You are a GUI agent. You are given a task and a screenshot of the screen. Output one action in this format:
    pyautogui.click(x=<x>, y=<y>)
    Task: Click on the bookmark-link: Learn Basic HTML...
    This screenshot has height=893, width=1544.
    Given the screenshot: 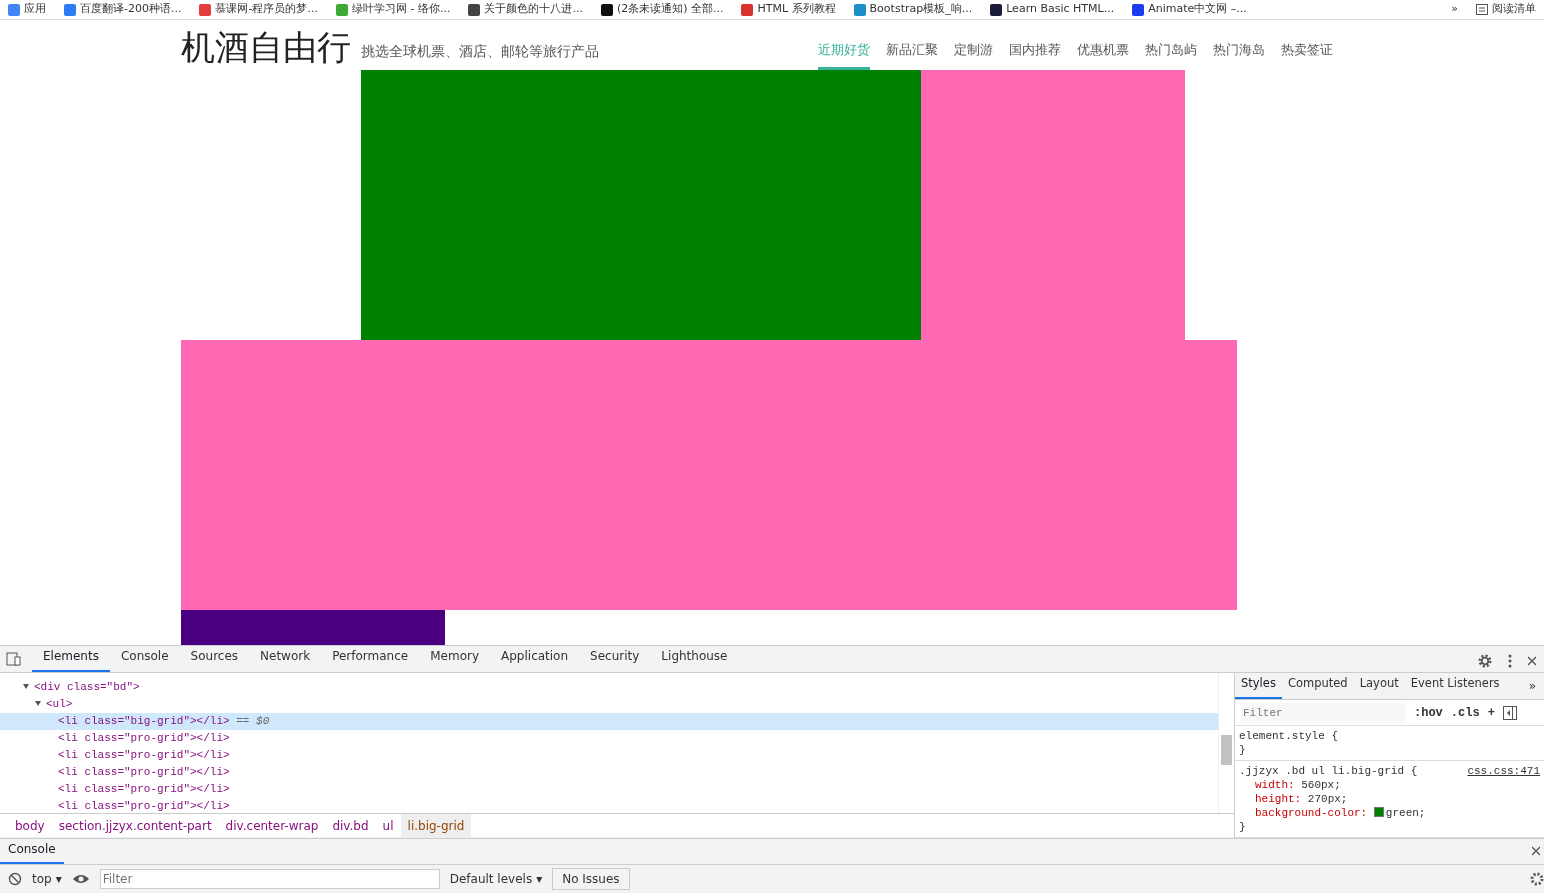 What is the action you would take?
    pyautogui.click(x=1052, y=9)
    